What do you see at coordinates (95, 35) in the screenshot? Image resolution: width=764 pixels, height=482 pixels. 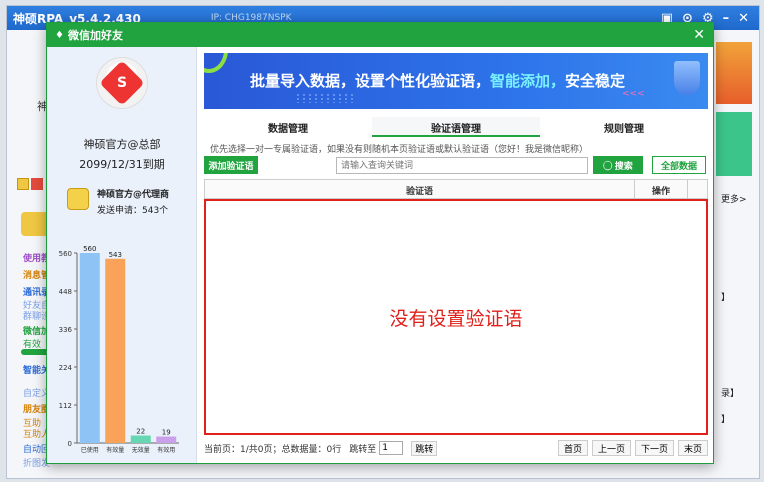 I see `dialog-title: 微信加好友` at bounding box center [95, 35].